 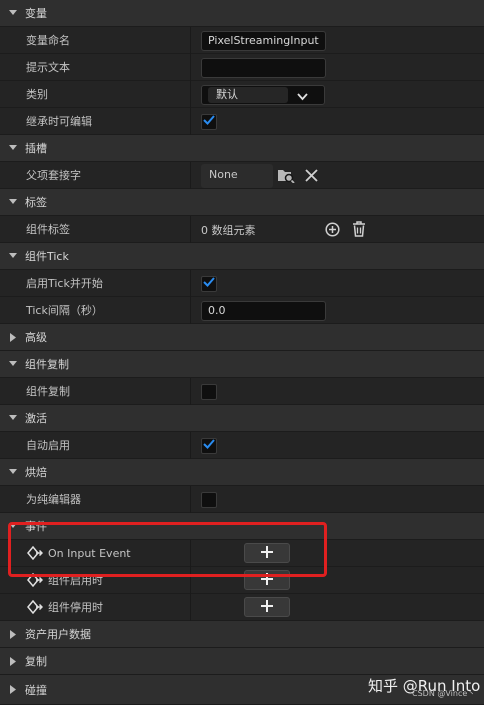 What do you see at coordinates (47, 364) in the screenshot?
I see `section-replication-title: 组件复制` at bounding box center [47, 364].